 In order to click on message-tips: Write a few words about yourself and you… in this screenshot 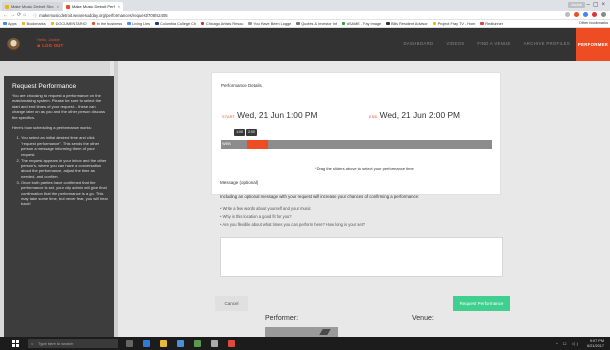, I will do `click(292, 218)`.